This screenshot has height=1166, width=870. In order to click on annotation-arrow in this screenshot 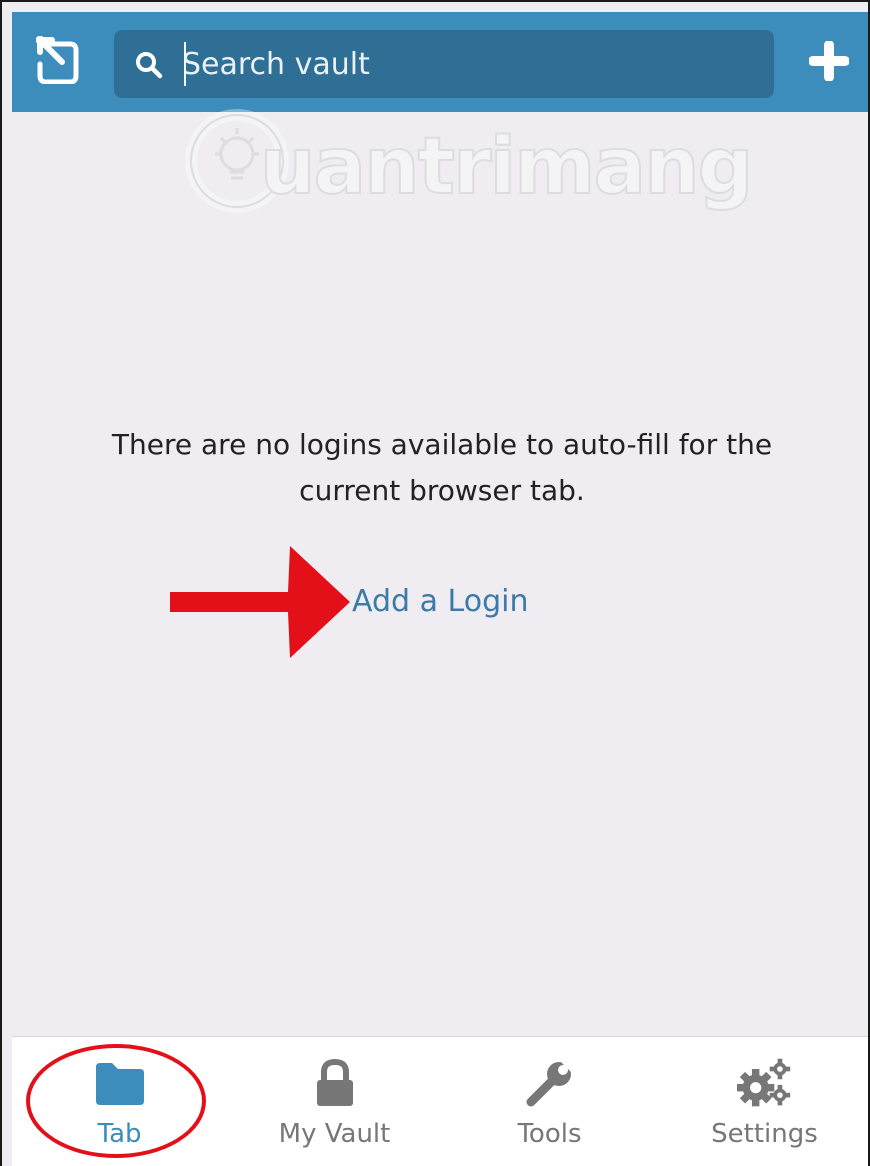, I will do `click(260, 602)`.